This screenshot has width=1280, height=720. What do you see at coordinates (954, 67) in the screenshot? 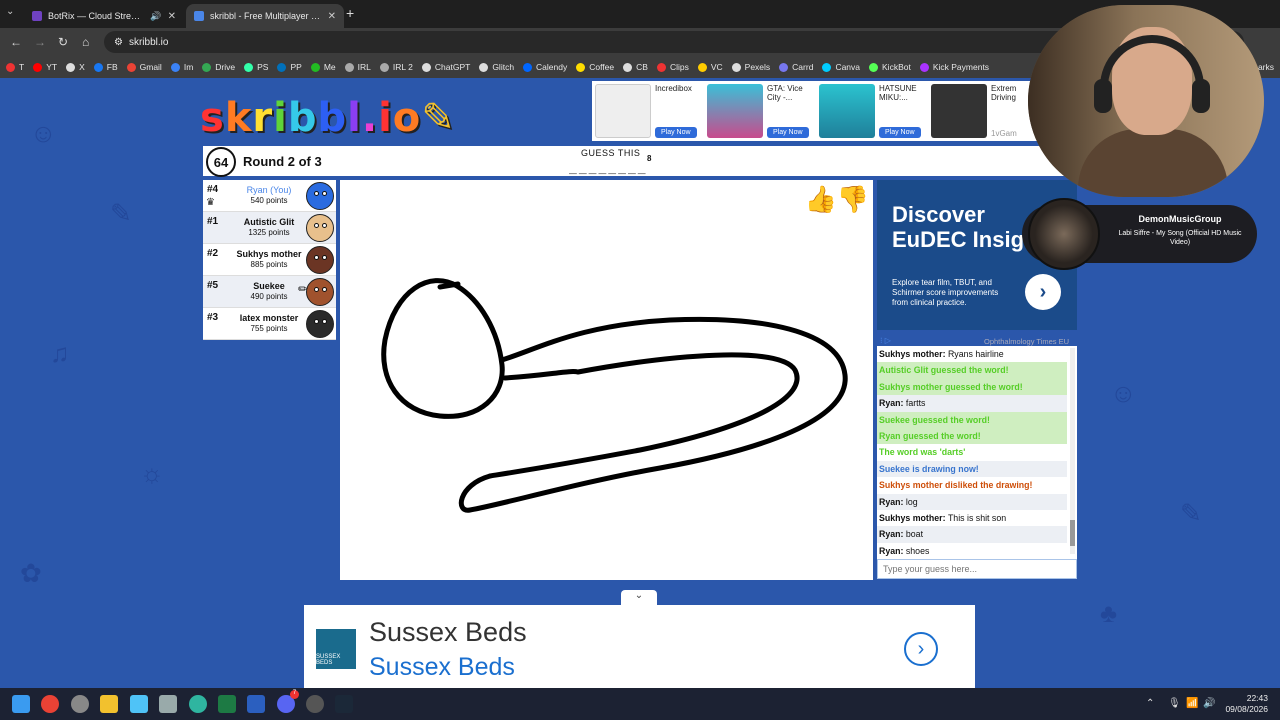
I see `bookmark-item: Kick Payments` at bounding box center [954, 67].